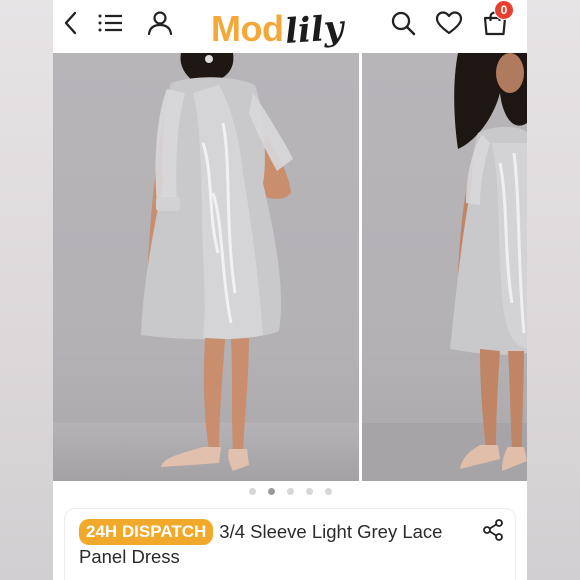 This screenshot has width=580, height=580. I want to click on back-button, so click(72, 23).